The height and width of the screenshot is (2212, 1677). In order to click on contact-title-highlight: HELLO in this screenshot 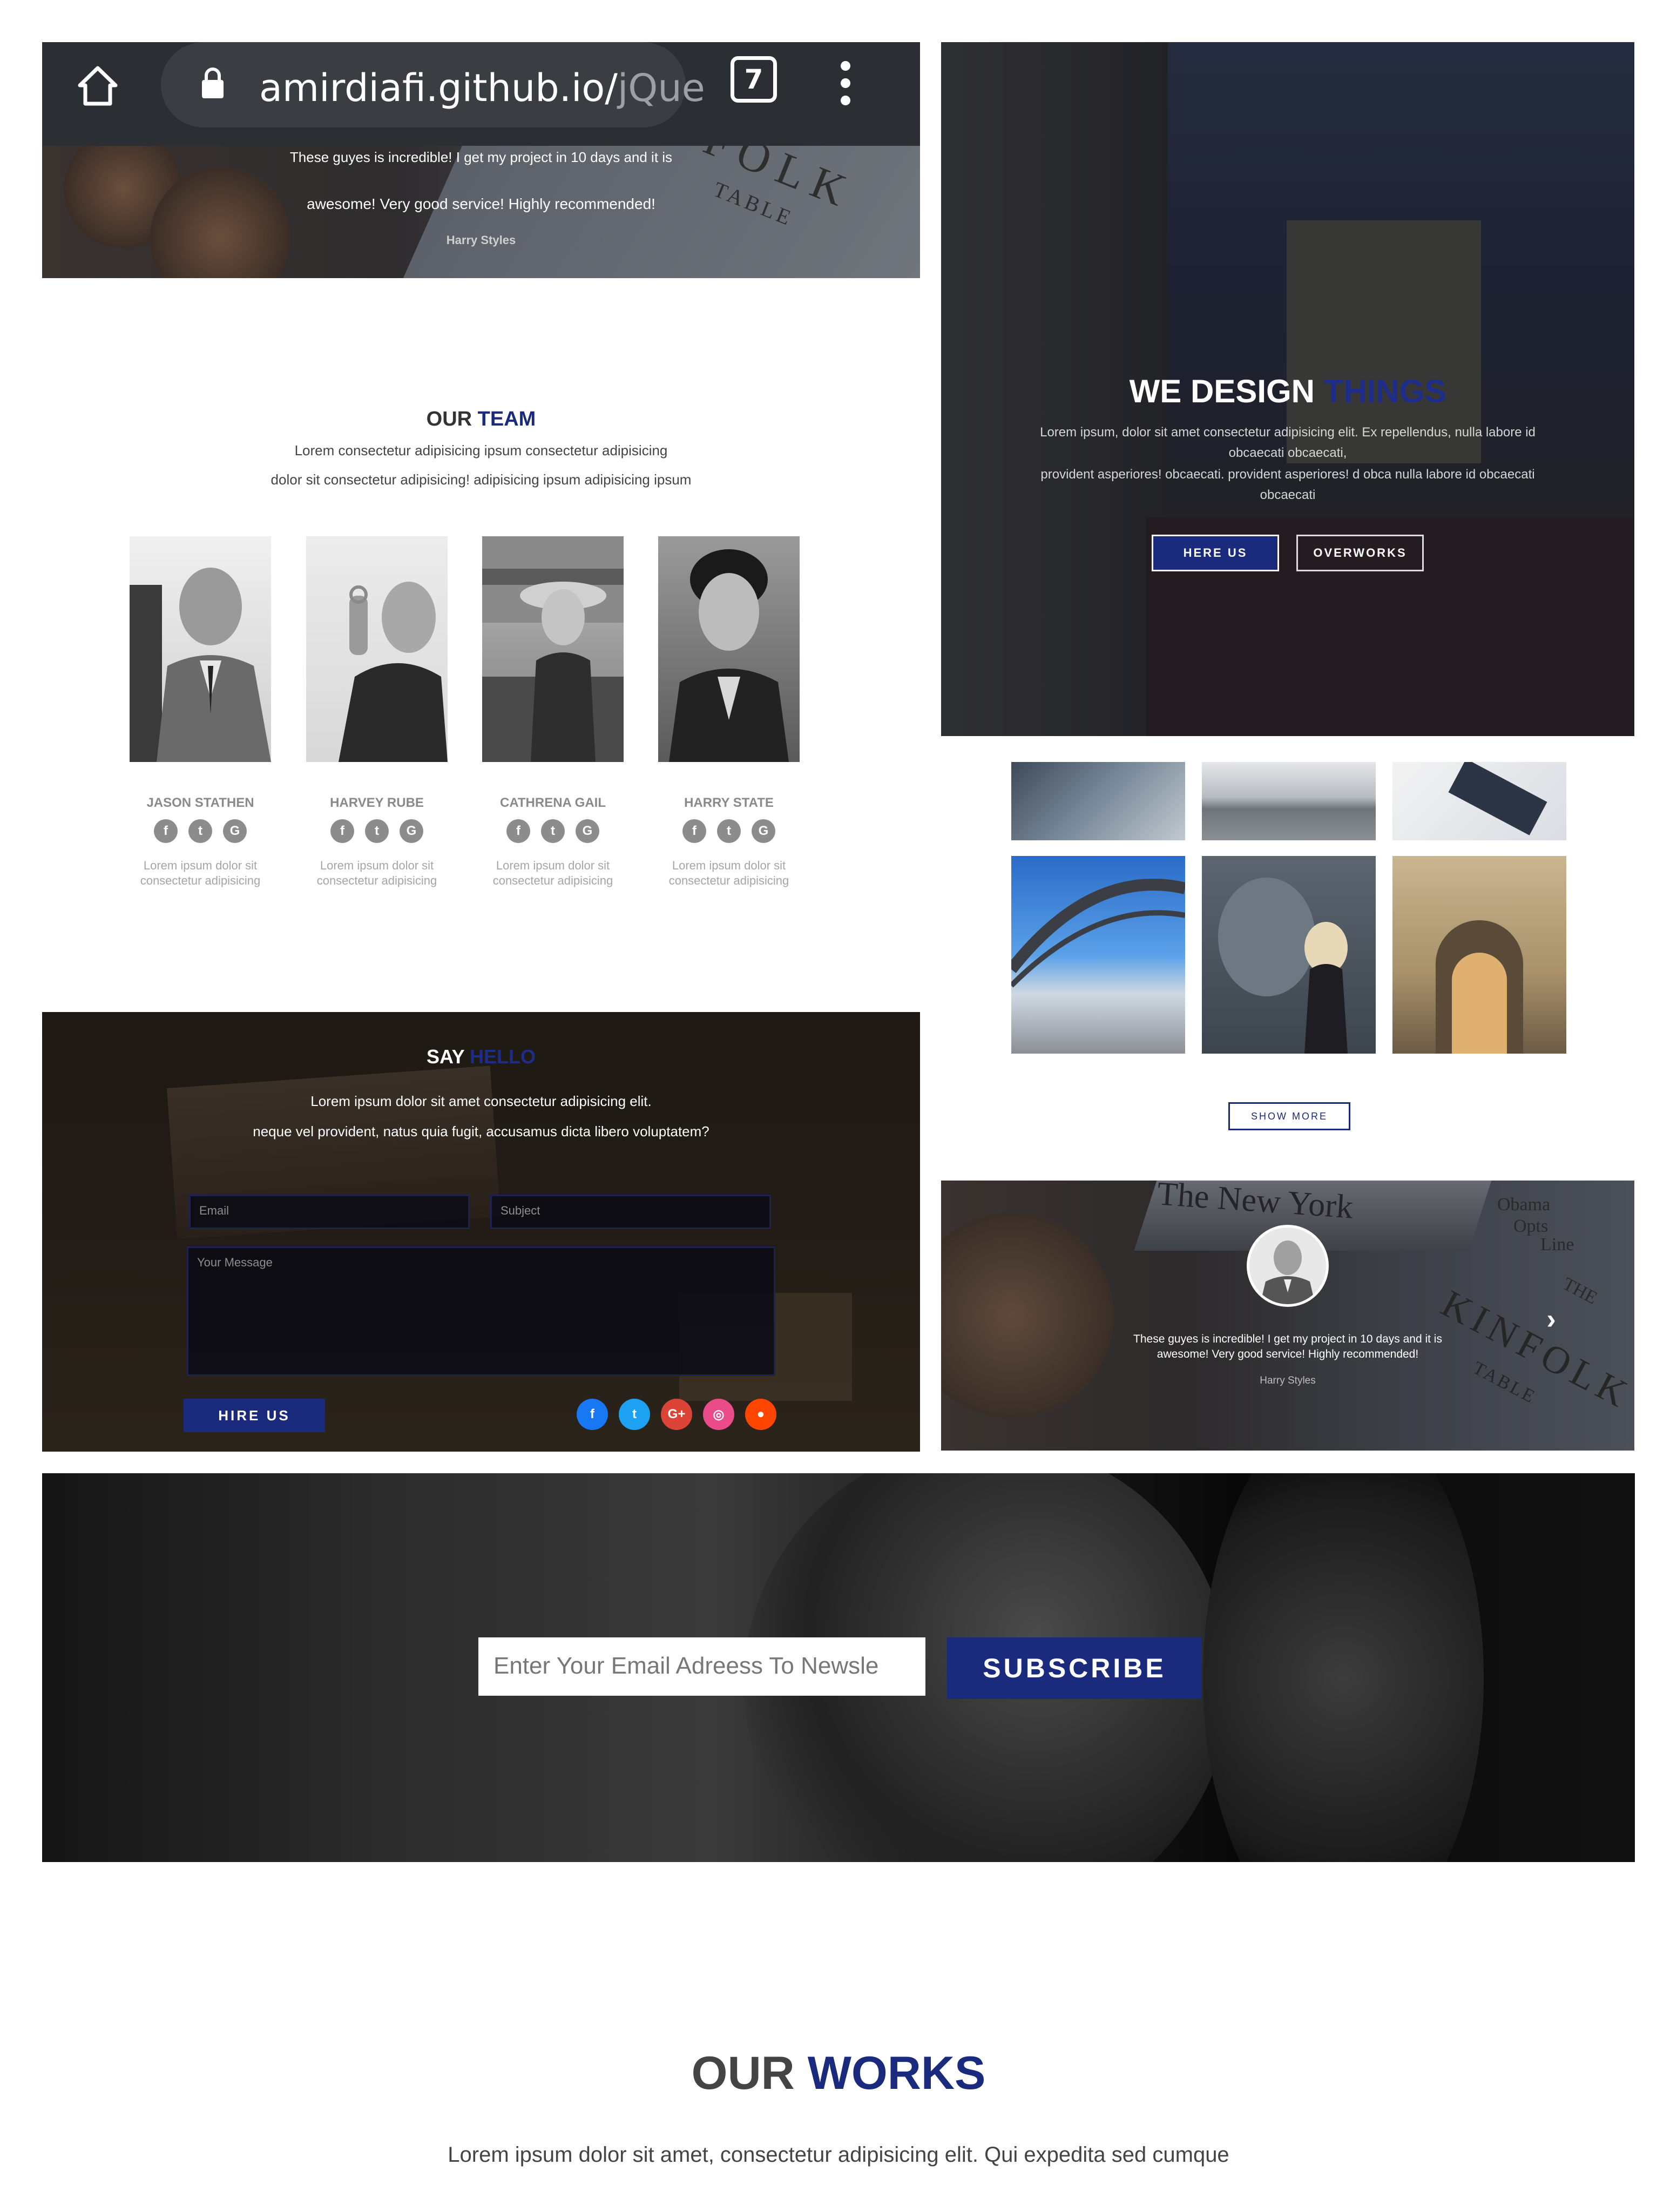, I will do `click(503, 1057)`.